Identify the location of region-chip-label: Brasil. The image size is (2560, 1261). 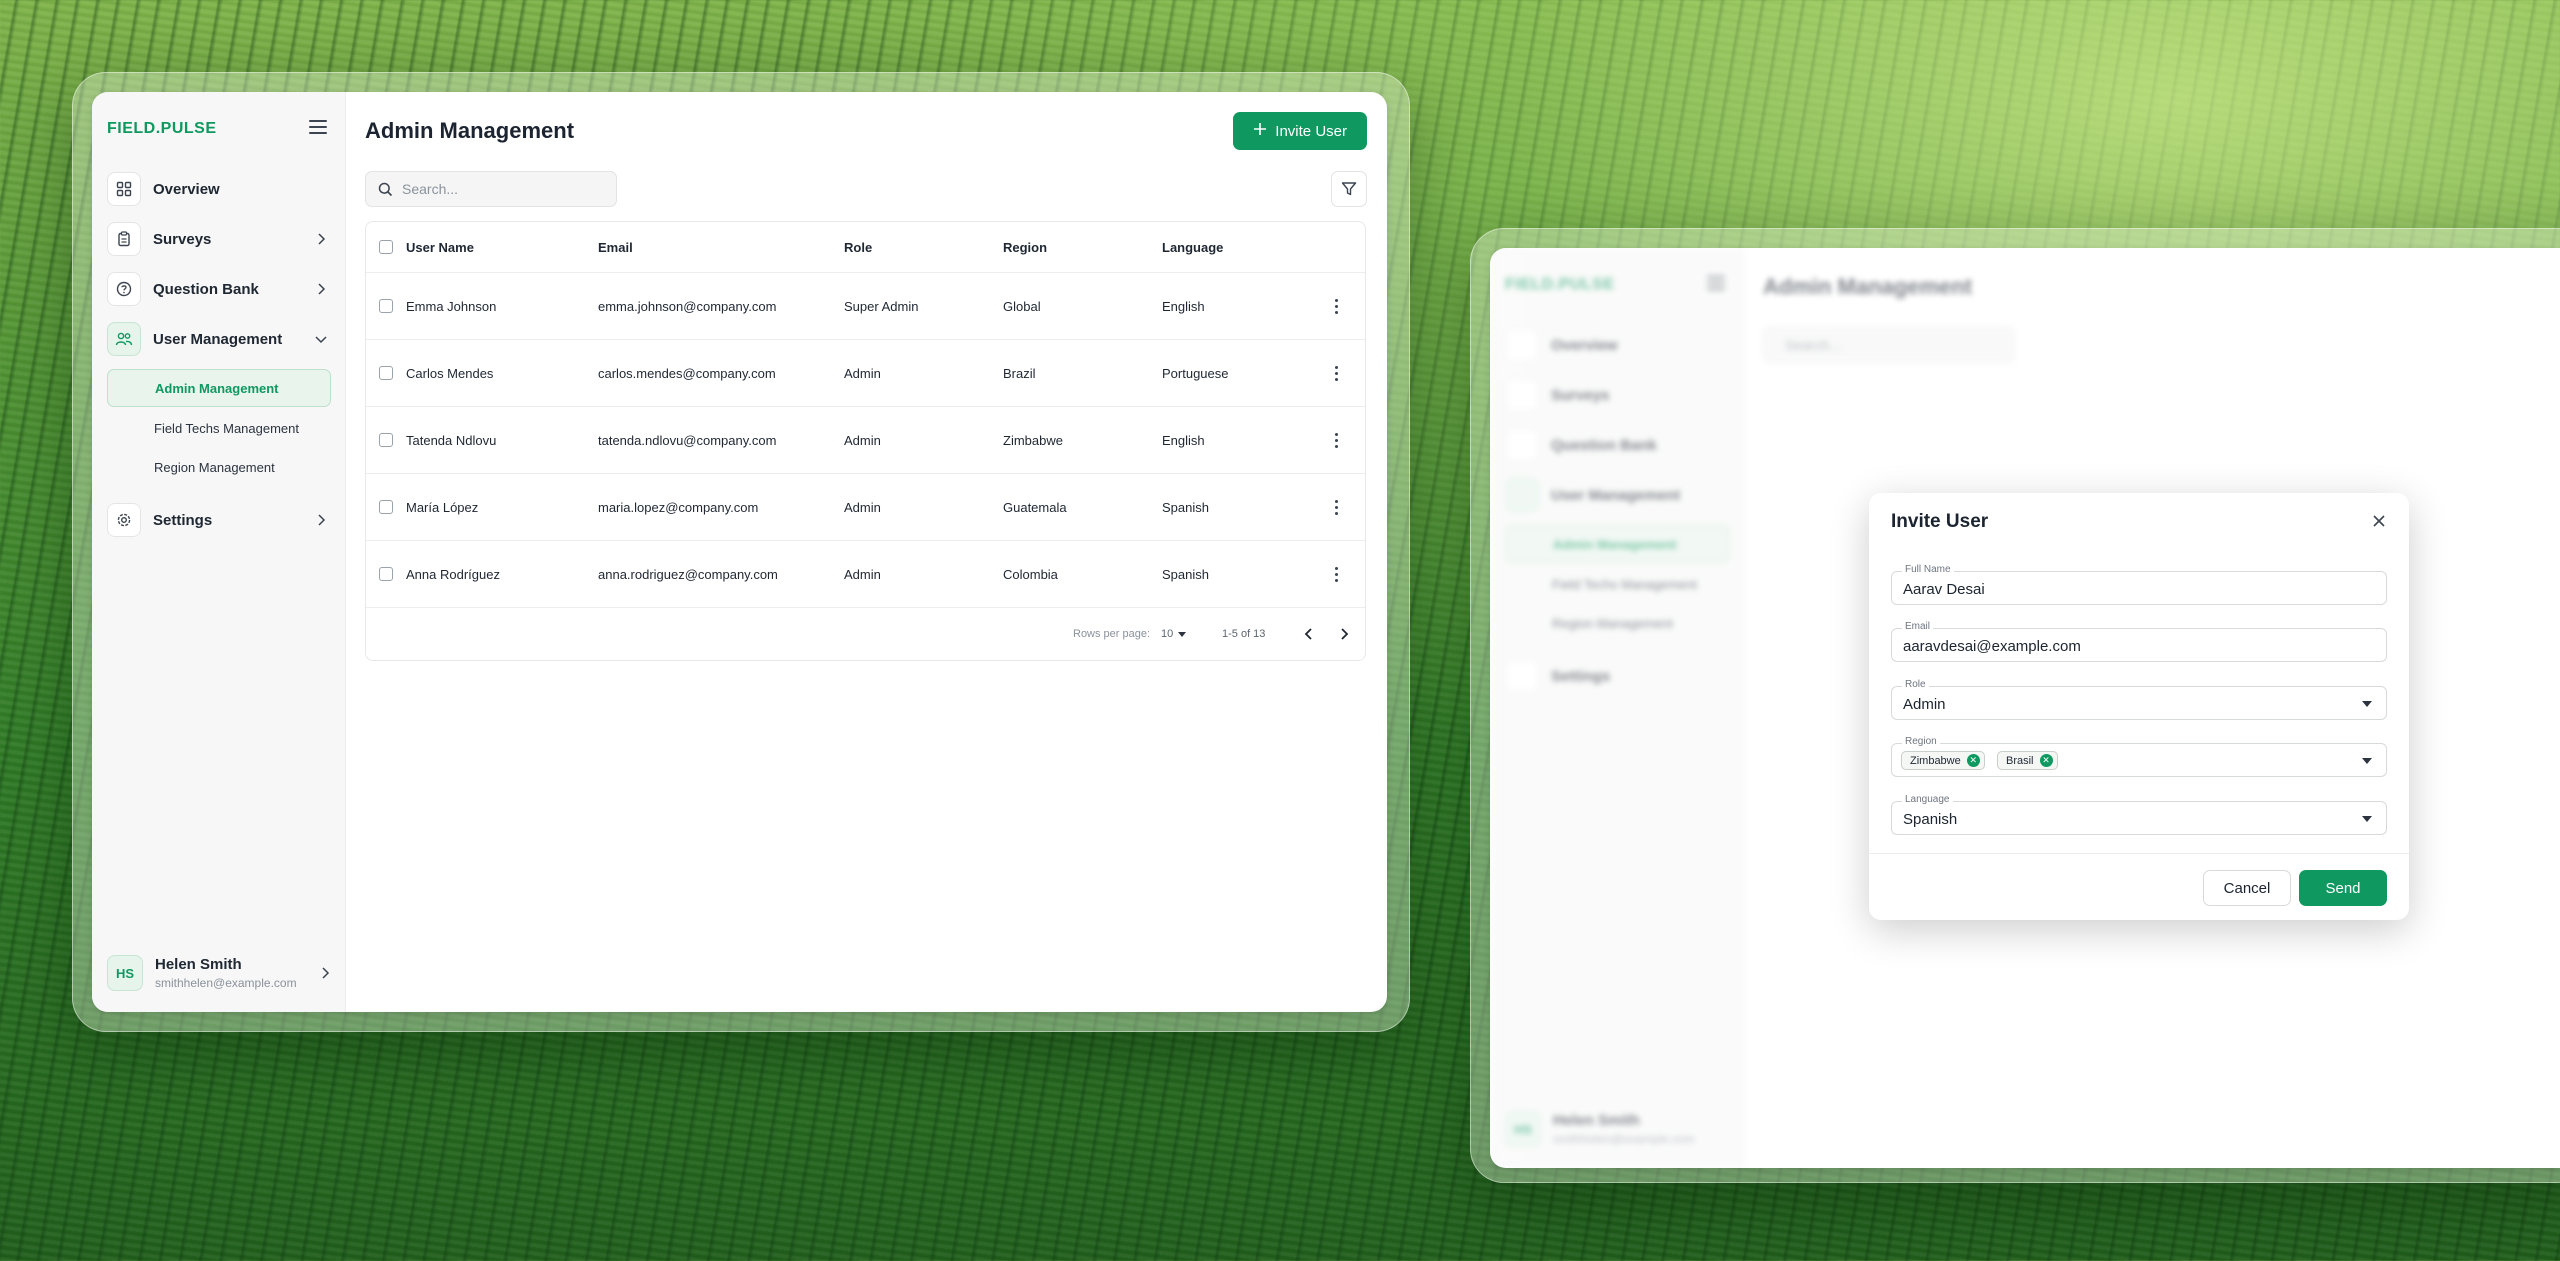
(2020, 760).